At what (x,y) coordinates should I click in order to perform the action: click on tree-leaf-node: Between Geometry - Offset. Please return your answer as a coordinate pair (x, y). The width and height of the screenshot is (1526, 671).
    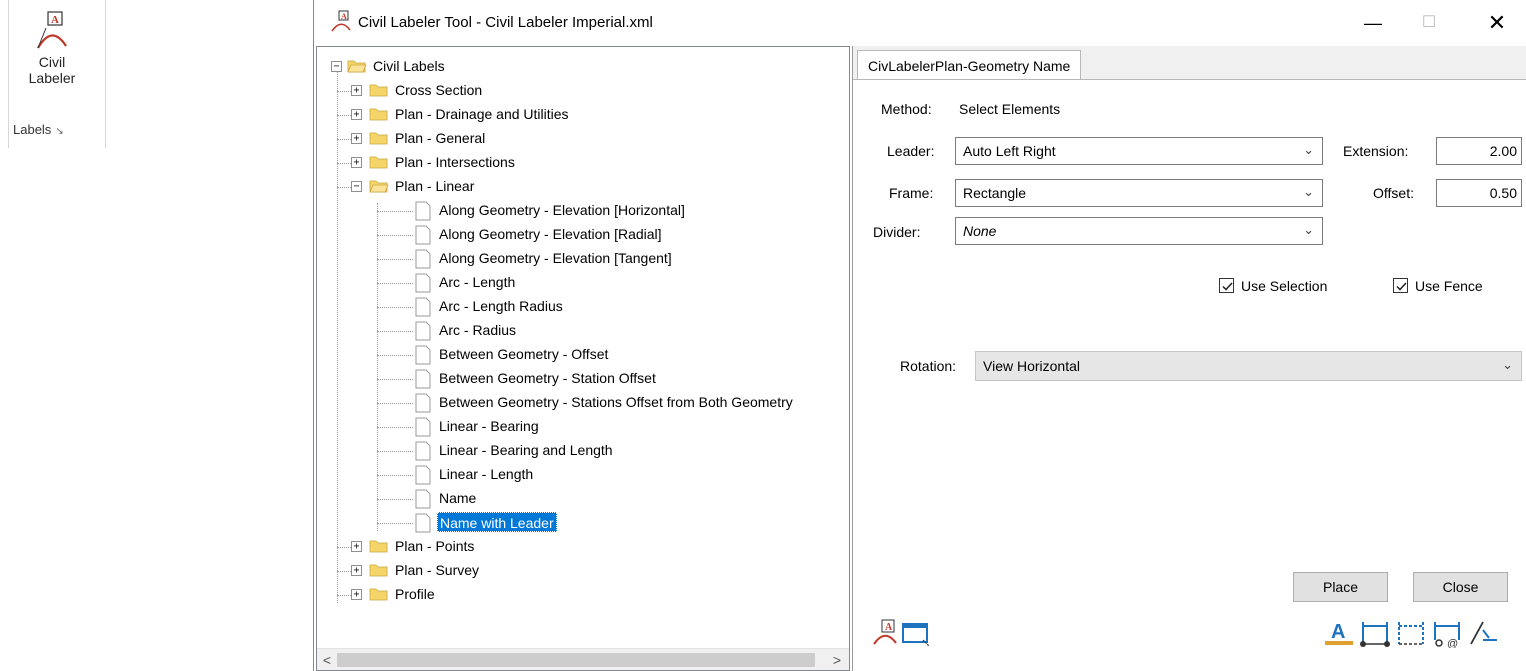
    Looking at the image, I should click on (582, 355).